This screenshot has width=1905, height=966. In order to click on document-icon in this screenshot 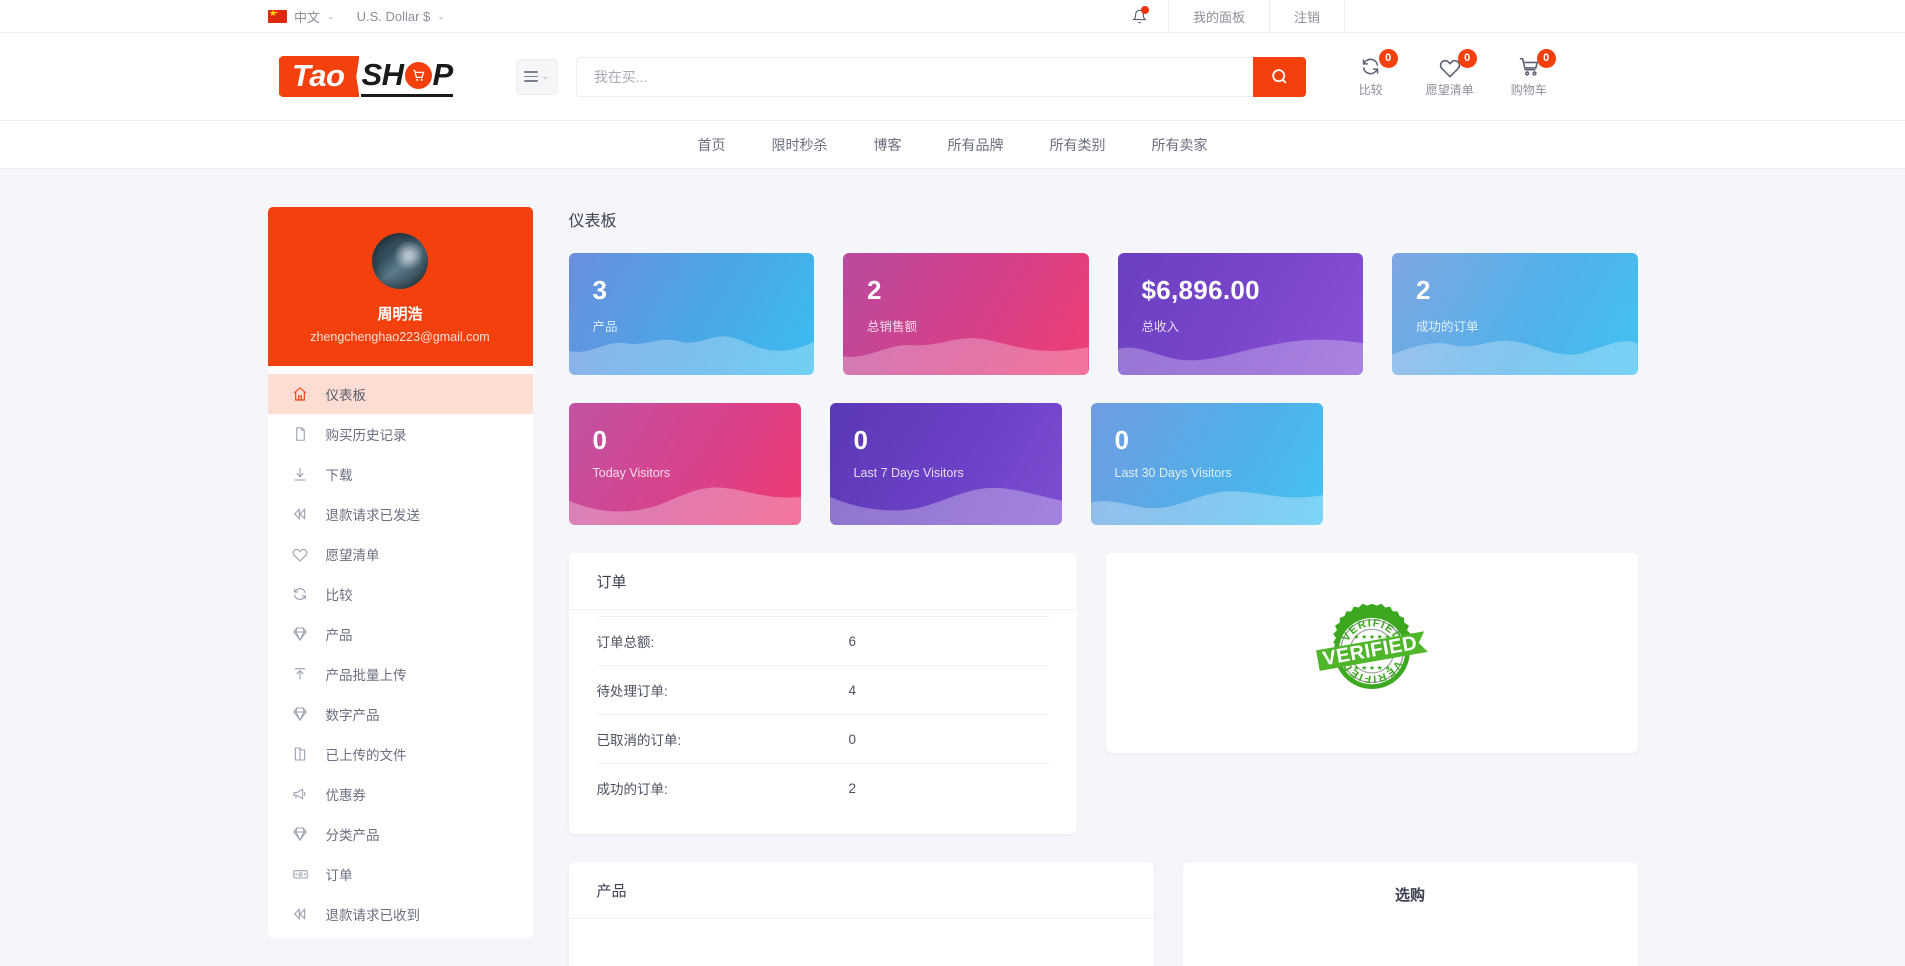, I will do `click(300, 434)`.